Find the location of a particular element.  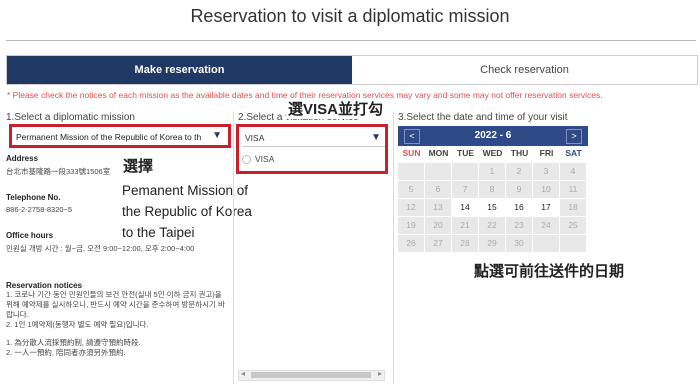

calendar-day-17: 17 is located at coordinates (546, 207).